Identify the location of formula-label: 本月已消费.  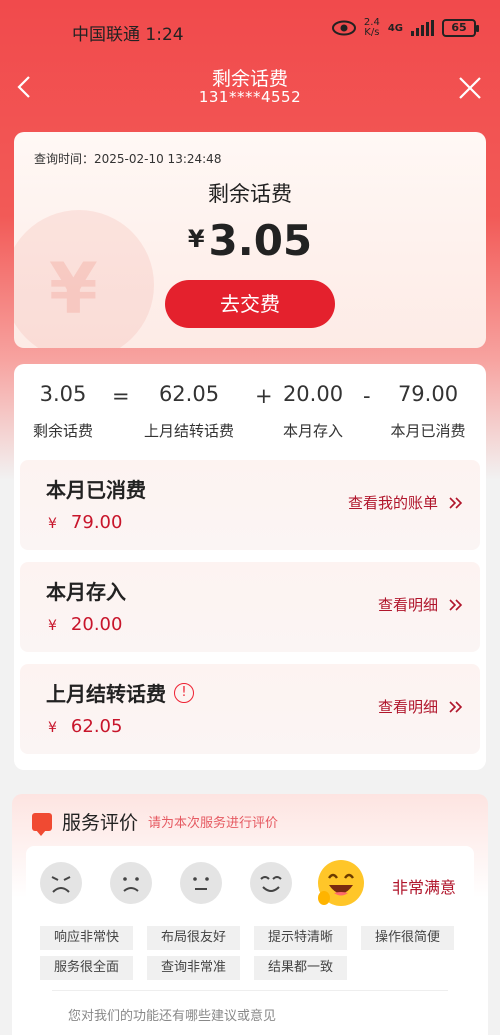
(428, 431).